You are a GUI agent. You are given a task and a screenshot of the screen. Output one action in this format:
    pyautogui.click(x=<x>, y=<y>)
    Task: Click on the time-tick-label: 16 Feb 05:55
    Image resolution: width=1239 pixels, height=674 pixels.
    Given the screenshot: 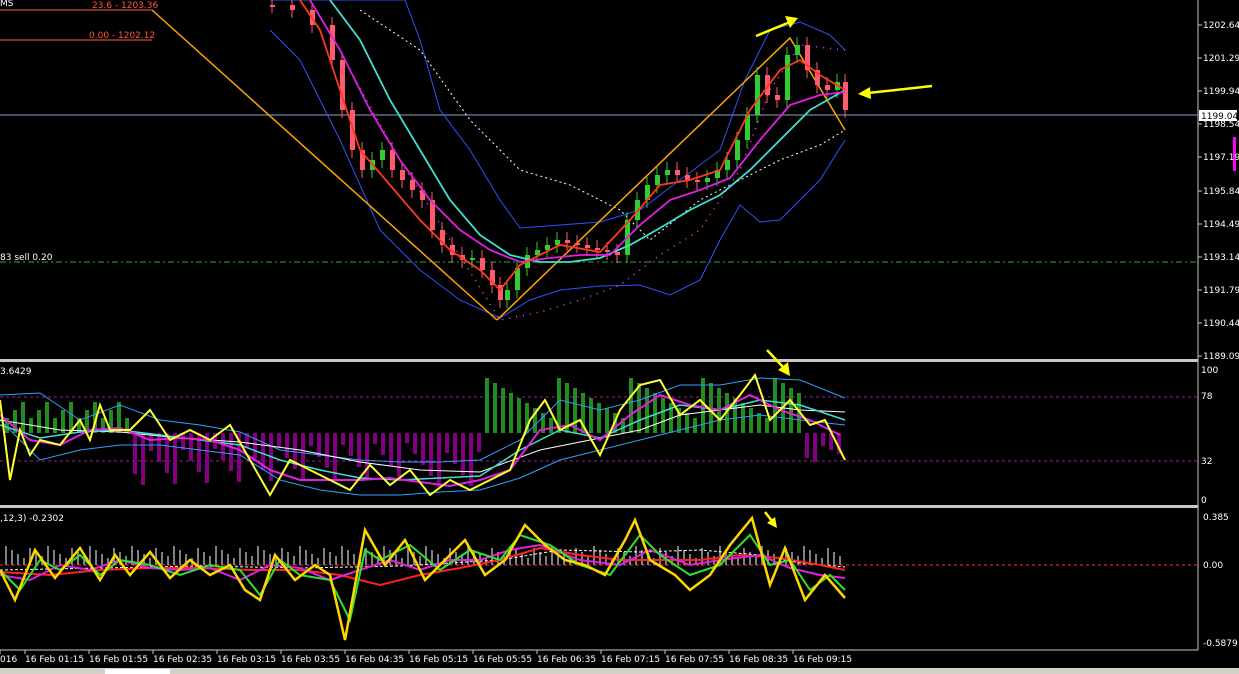 What is the action you would take?
    pyautogui.click(x=502, y=660)
    